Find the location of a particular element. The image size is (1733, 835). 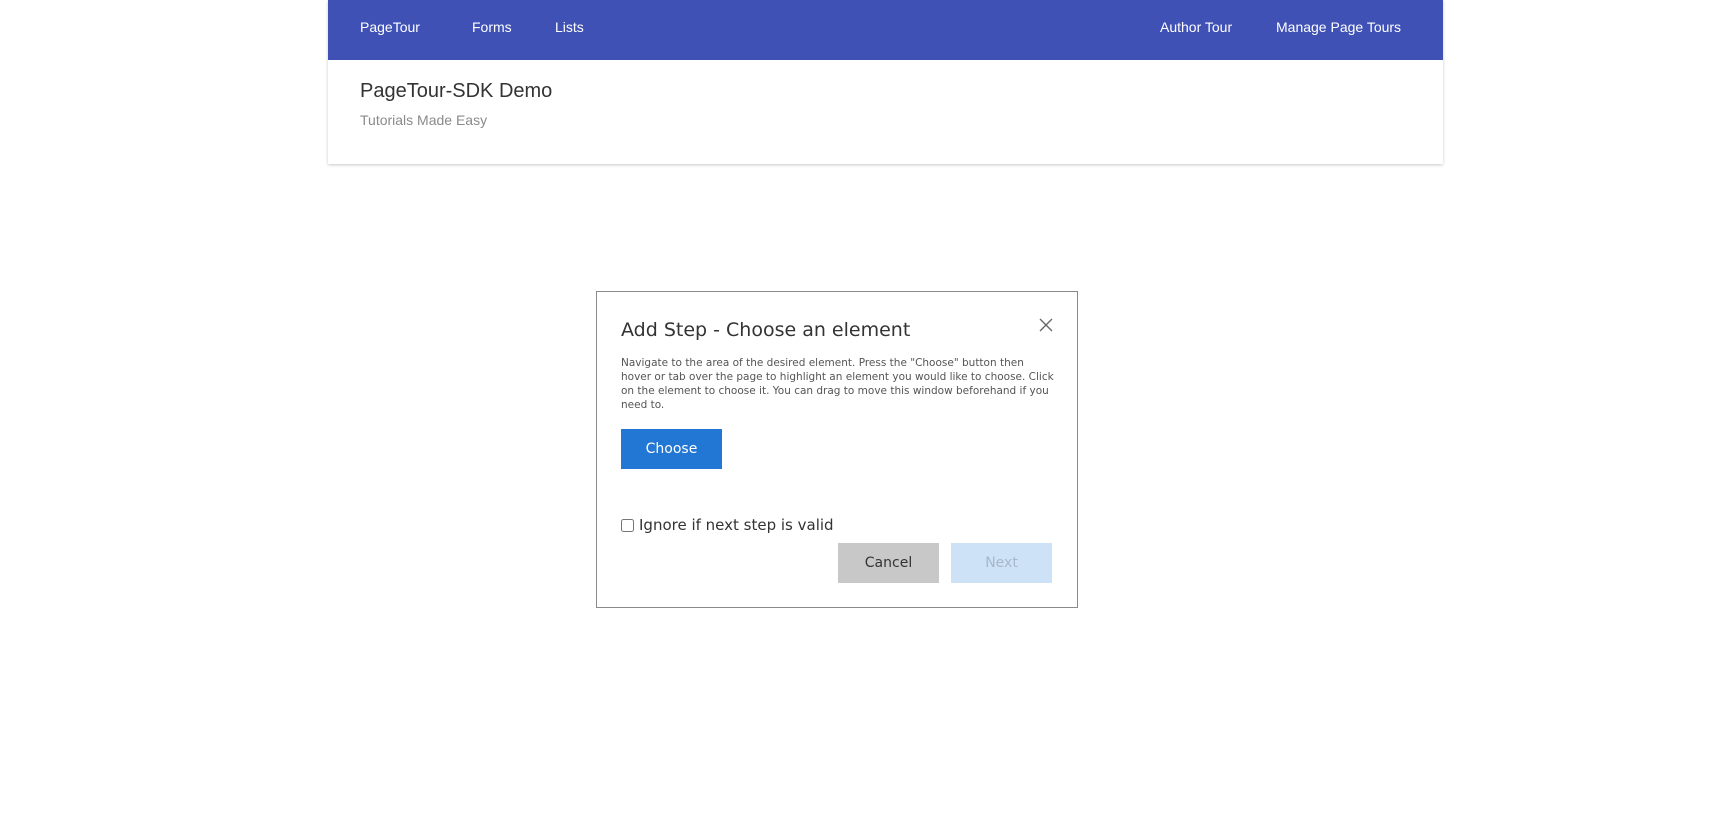

close-icon is located at coordinates (1046, 325).